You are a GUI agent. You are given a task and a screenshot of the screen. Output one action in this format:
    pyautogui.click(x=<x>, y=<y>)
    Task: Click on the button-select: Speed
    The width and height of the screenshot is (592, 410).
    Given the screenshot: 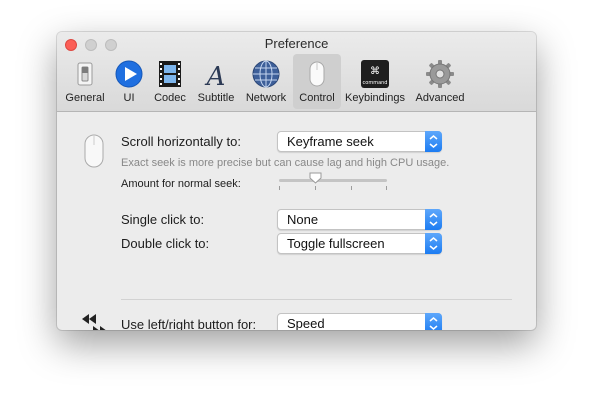 What is the action you would take?
    pyautogui.click(x=359, y=321)
    